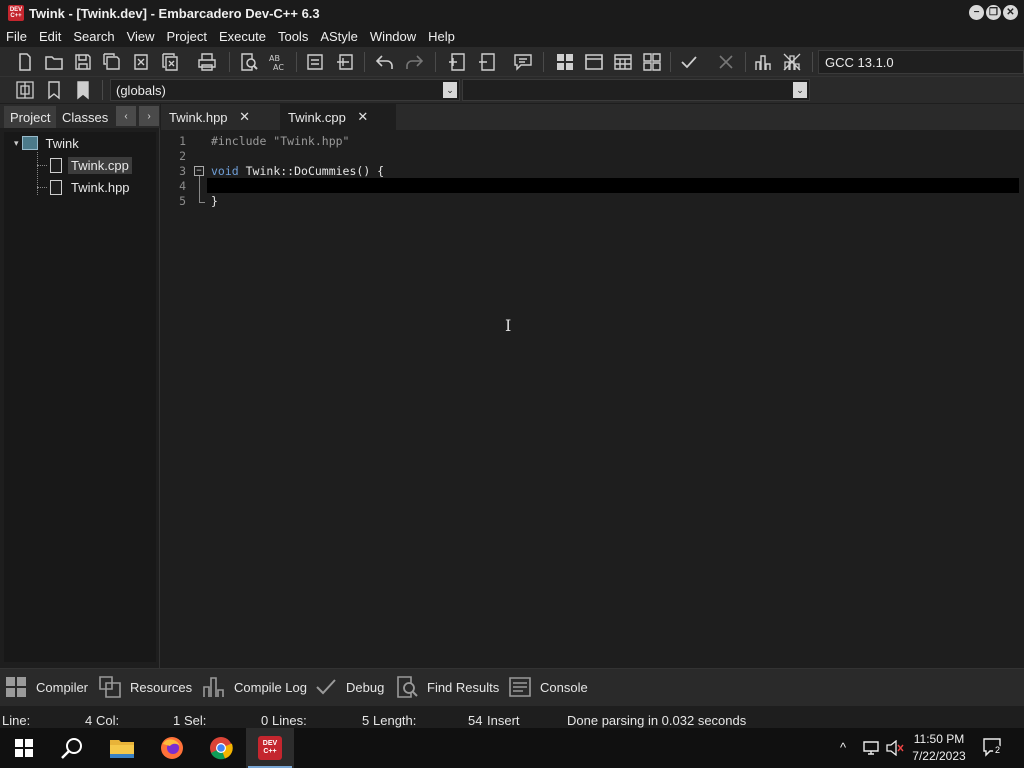 The image size is (1024, 768). Describe the element at coordinates (311, 171) in the screenshot. I see `code-token: Twink::DoCummies() {` at that location.